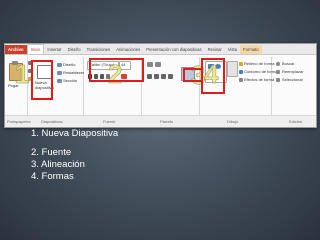 Image resolution: width=320 pixels, height=240 pixels. Describe the element at coordinates (241, 80) in the screenshot. I see `shape-effects-icon` at that location.